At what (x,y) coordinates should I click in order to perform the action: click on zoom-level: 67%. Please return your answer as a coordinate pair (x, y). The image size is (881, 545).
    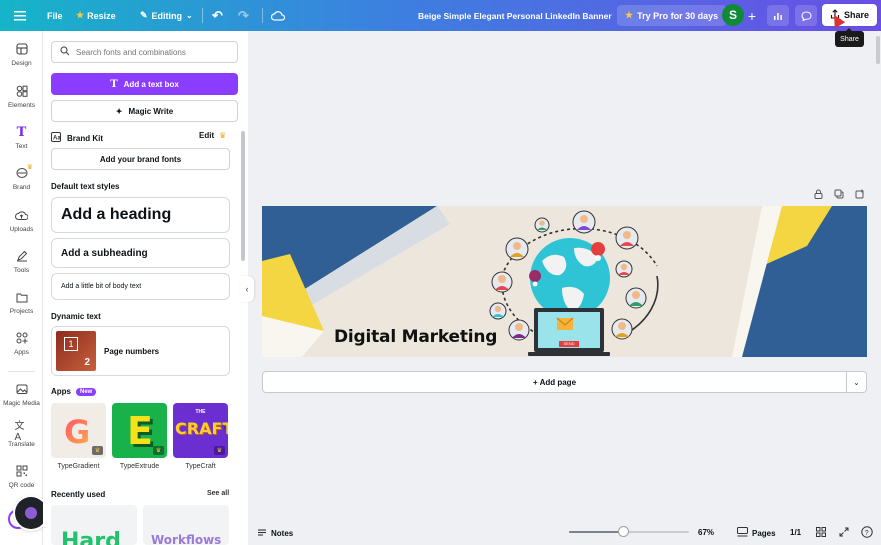
    Looking at the image, I should click on (706, 532).